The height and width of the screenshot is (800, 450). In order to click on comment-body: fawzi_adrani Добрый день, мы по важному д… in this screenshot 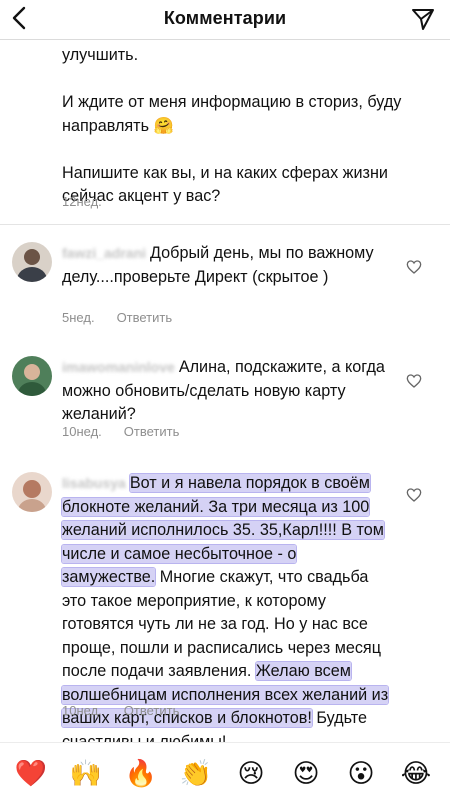, I will do `click(227, 265)`.